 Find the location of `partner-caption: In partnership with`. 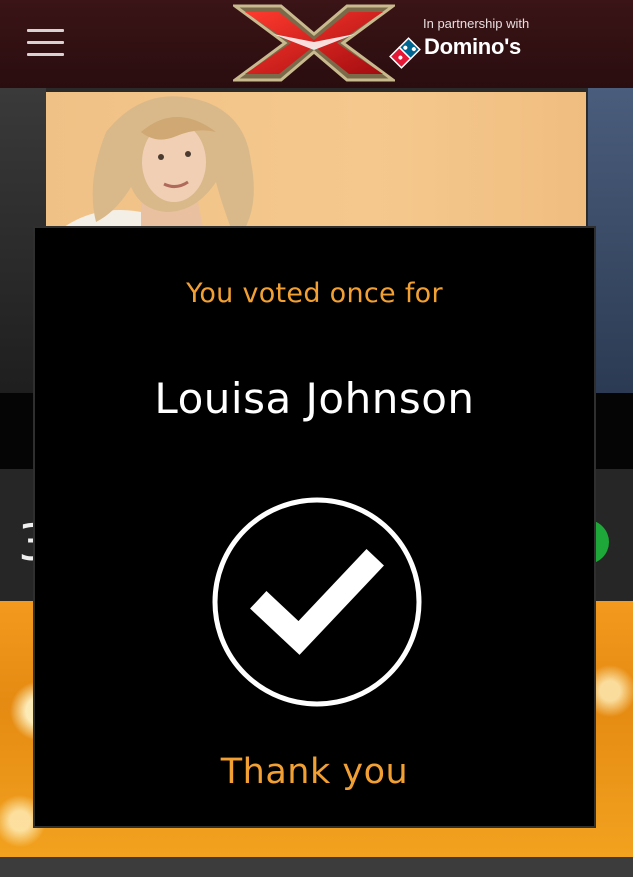

partner-caption: In partnership with is located at coordinates (476, 23).